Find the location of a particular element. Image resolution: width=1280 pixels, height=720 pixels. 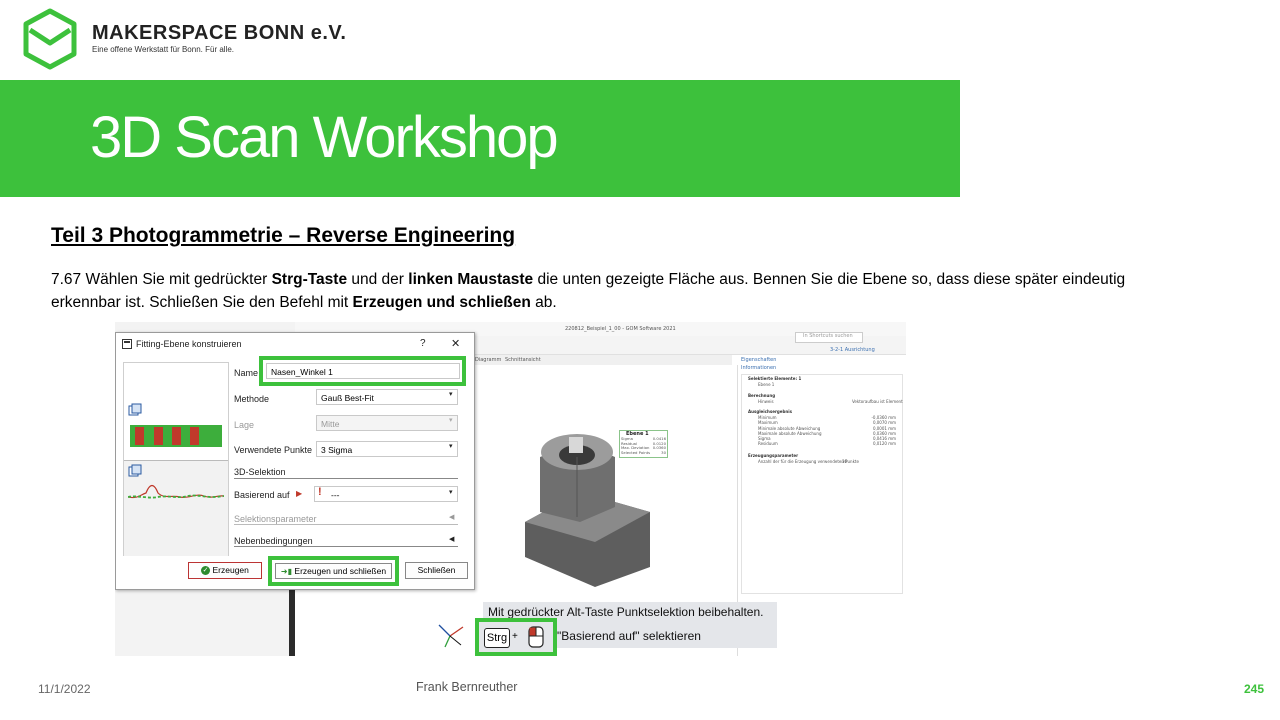

points-select: 3 Sigma is located at coordinates (387, 449).